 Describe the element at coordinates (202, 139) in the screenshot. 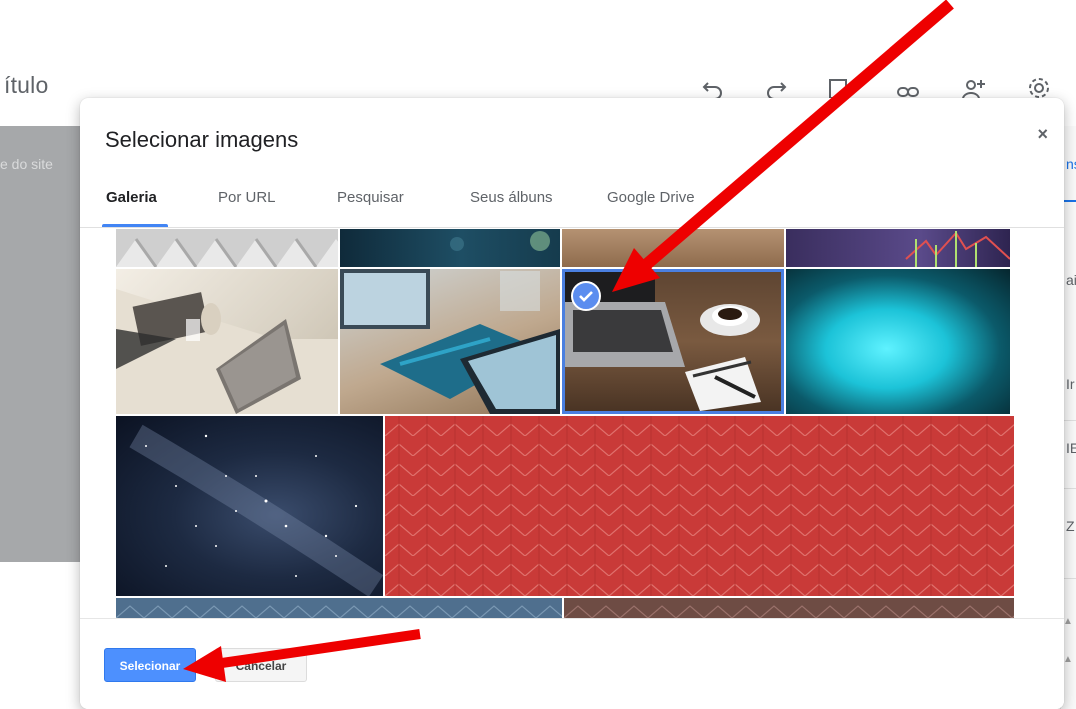

I see `dialog-title: Selecionar imagens` at that location.